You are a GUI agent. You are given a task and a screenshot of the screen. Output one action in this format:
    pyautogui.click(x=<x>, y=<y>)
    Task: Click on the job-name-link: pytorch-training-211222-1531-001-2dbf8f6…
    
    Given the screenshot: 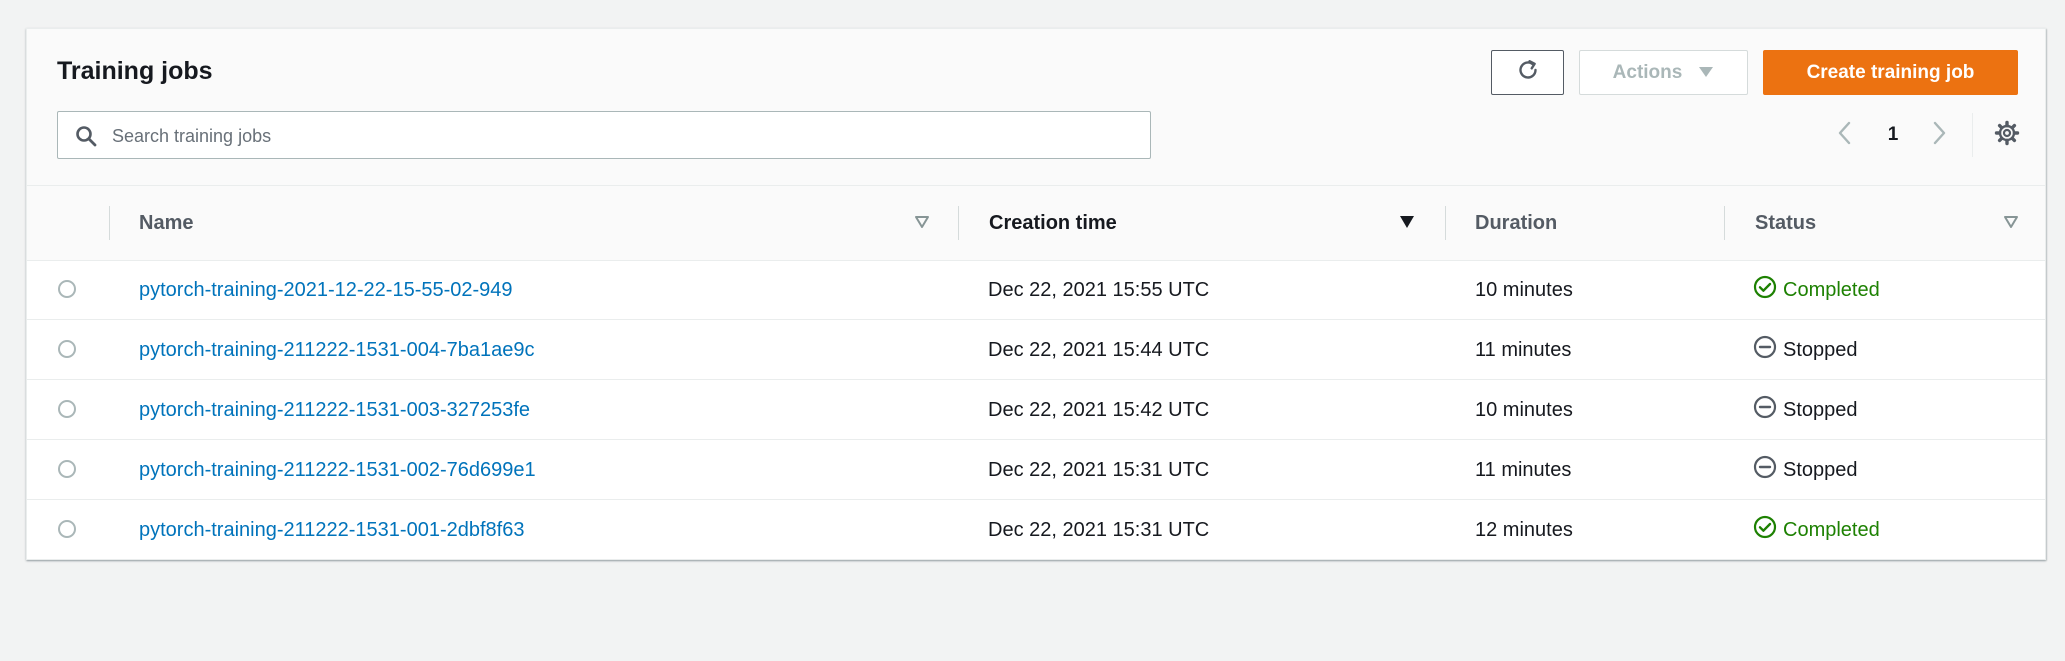 What is the action you would take?
    pyautogui.click(x=331, y=529)
    